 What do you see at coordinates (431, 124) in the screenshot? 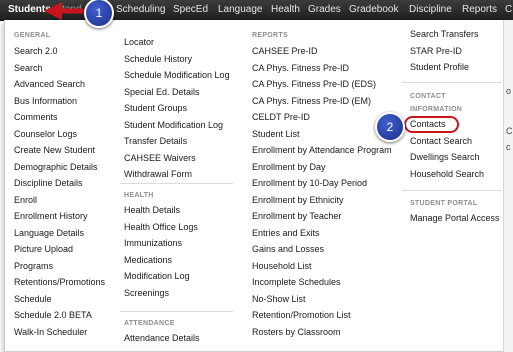
I see `contacts-highlight-ring` at bounding box center [431, 124].